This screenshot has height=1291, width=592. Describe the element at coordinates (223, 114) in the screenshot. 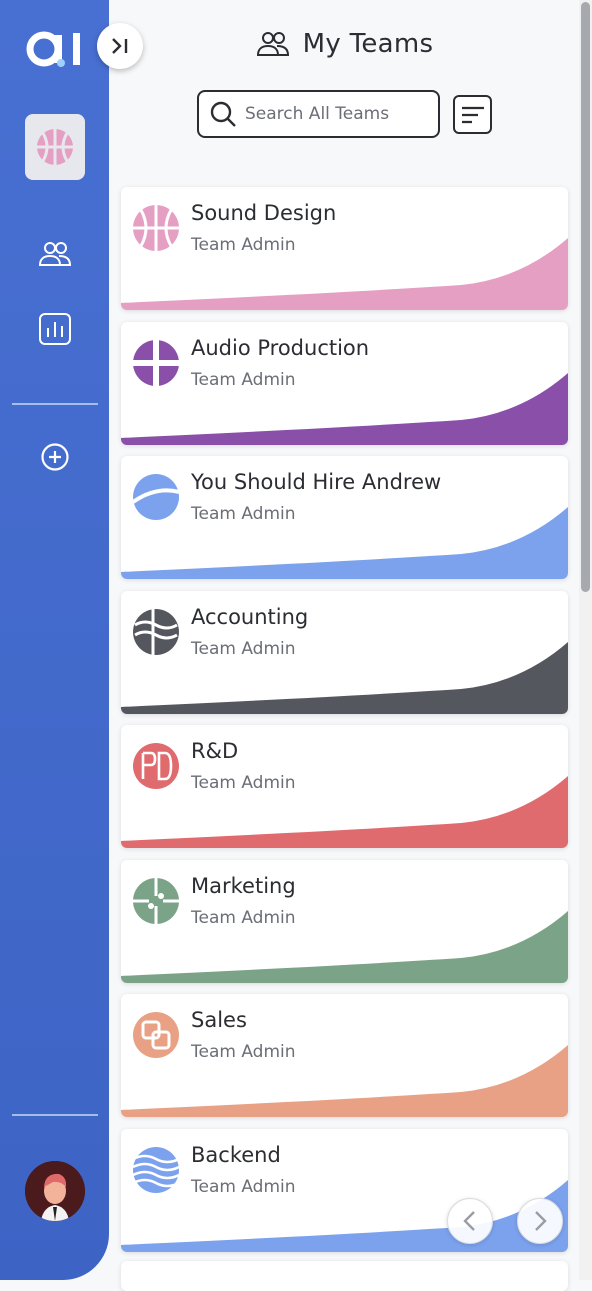

I see `search-icon` at that location.